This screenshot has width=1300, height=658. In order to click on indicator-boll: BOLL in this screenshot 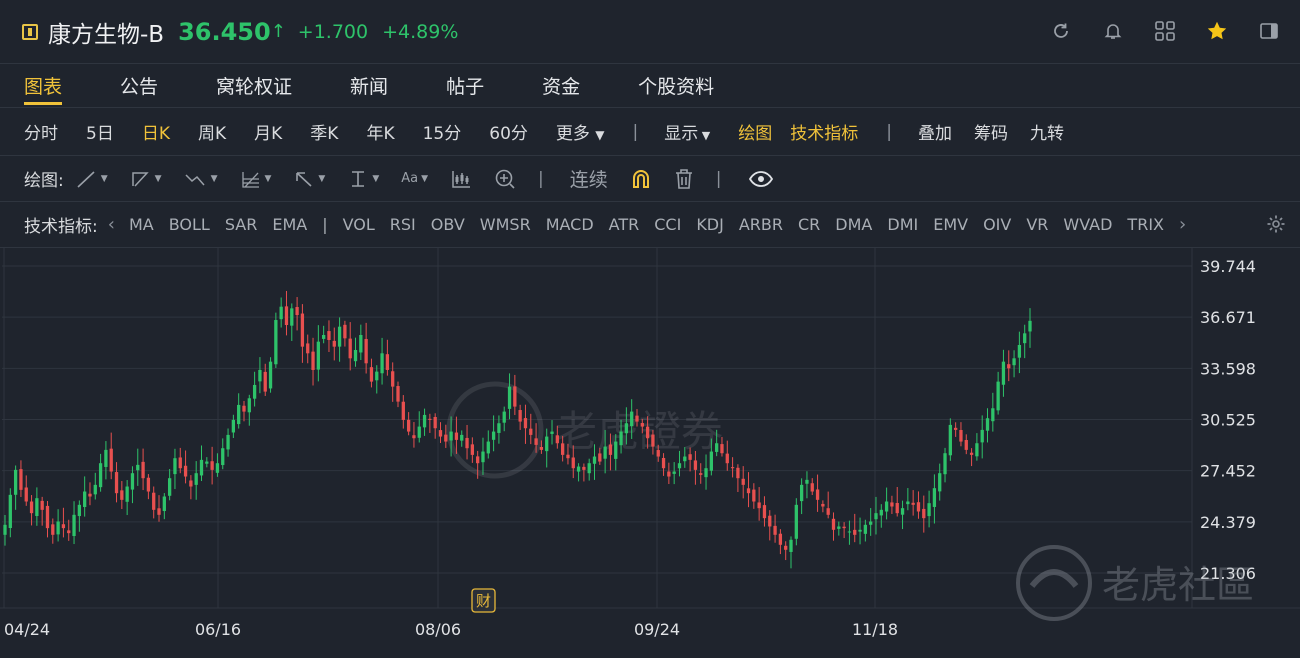, I will do `click(189, 224)`.